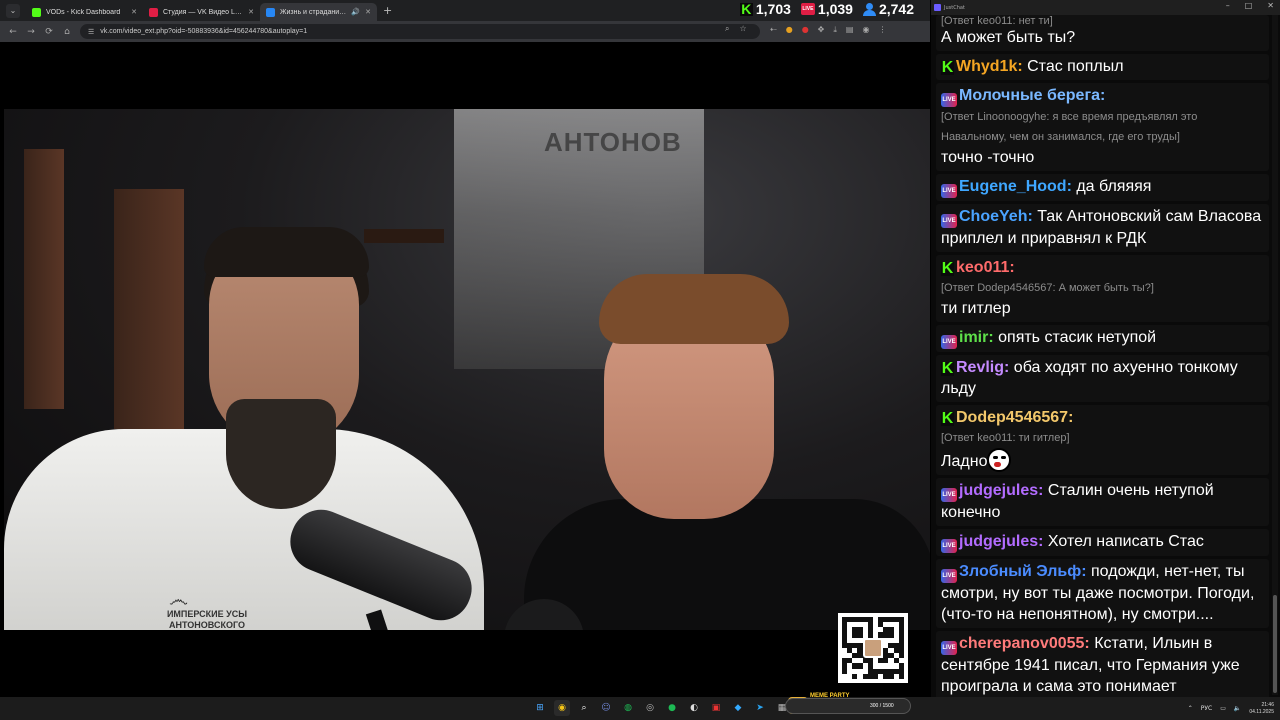 This screenshot has width=1280, height=720. What do you see at coordinates (1190, 708) in the screenshot?
I see `tray-chevron-icon: ⌃` at bounding box center [1190, 708].